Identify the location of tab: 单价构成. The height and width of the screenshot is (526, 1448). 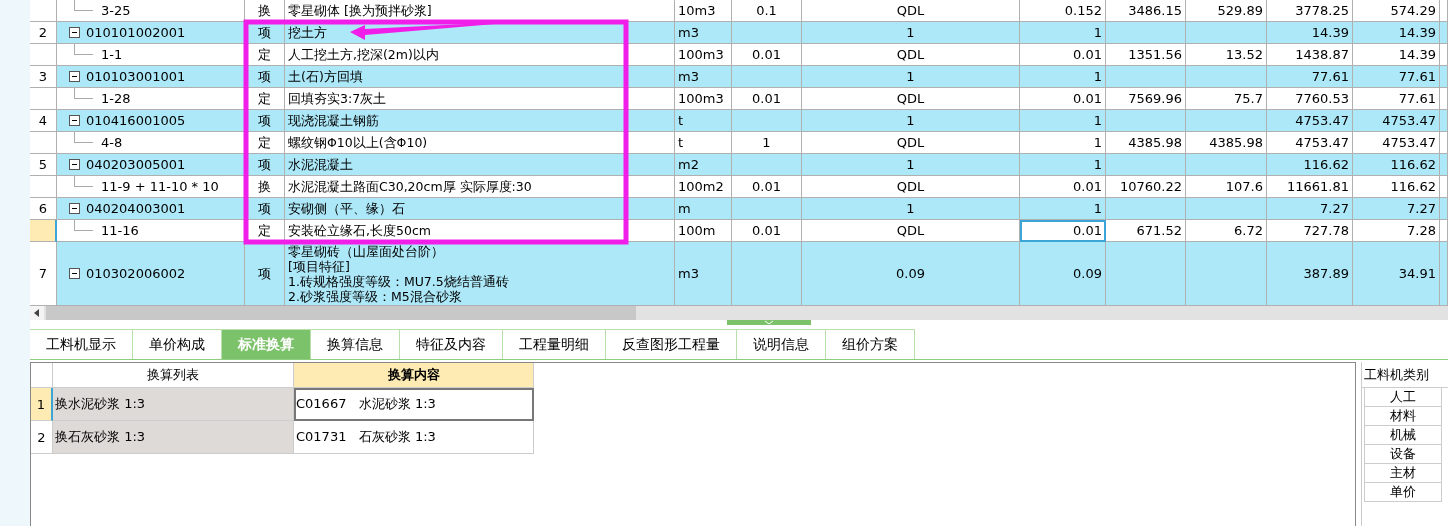
(177, 344).